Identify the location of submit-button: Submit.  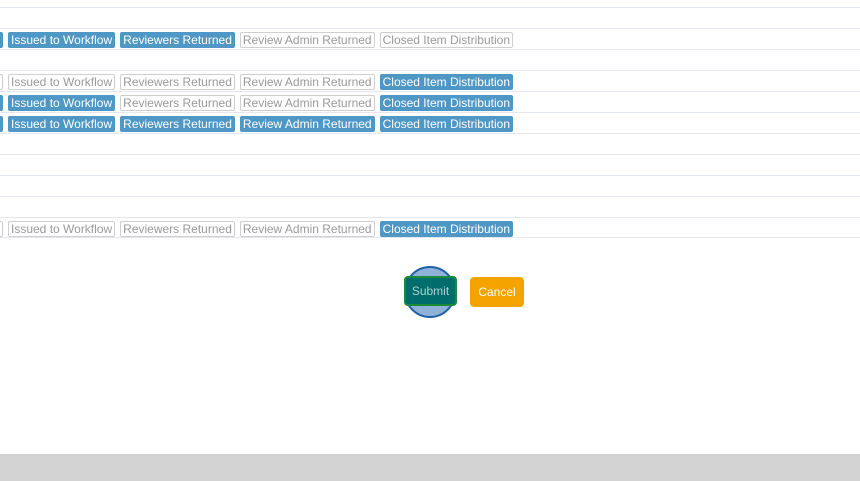
(430, 291).